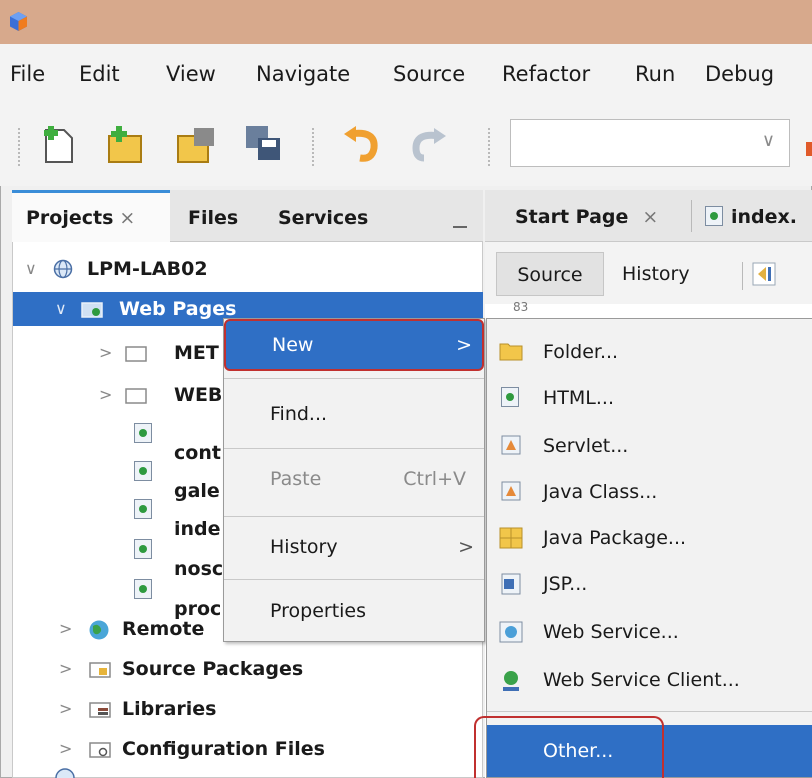 This screenshot has height=778, width=812. What do you see at coordinates (521, 307) in the screenshot?
I see `line-number: 83` at bounding box center [521, 307].